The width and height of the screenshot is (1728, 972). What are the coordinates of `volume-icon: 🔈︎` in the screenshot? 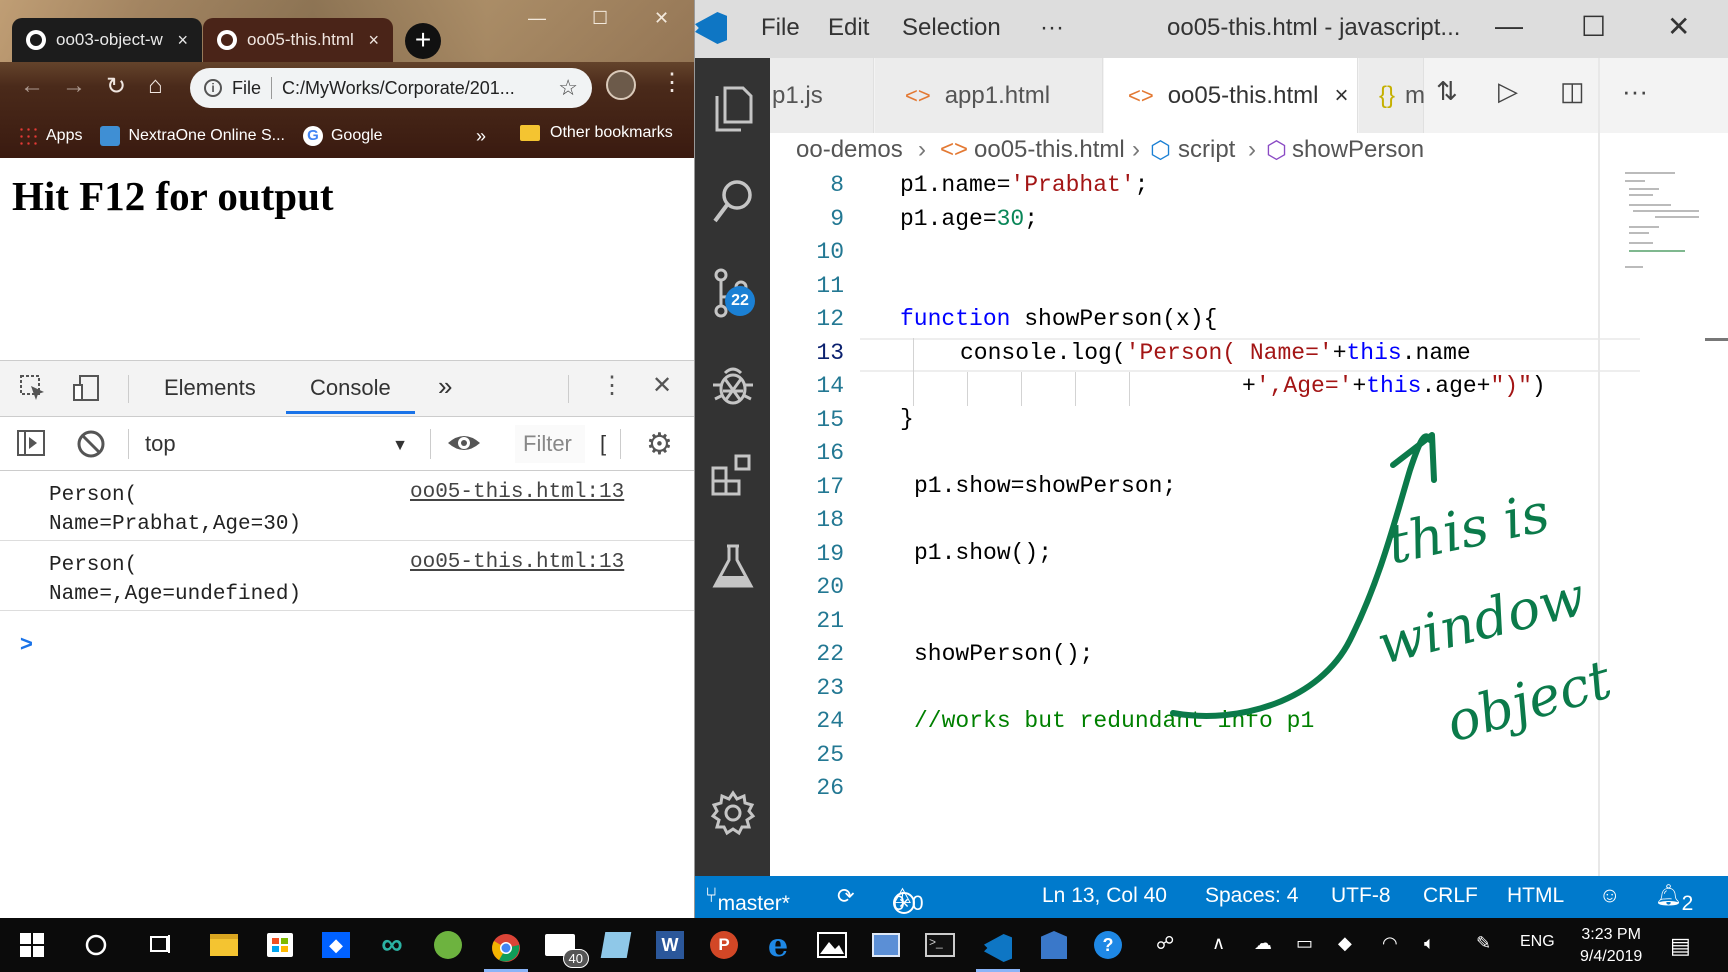 It's located at (1429, 943).